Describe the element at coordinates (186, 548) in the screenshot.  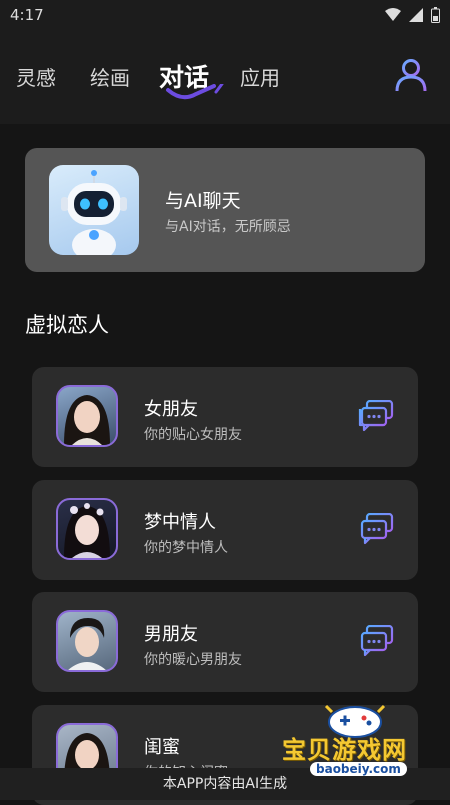
I see `list-item-subtitle: 你的梦中情人` at that location.